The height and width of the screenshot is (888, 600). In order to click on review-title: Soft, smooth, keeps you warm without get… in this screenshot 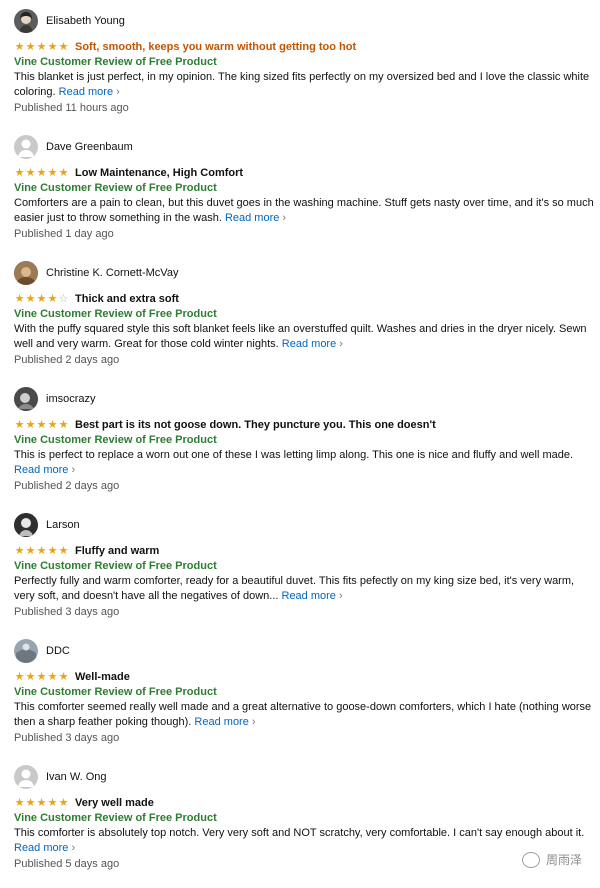, I will do `click(215, 47)`.